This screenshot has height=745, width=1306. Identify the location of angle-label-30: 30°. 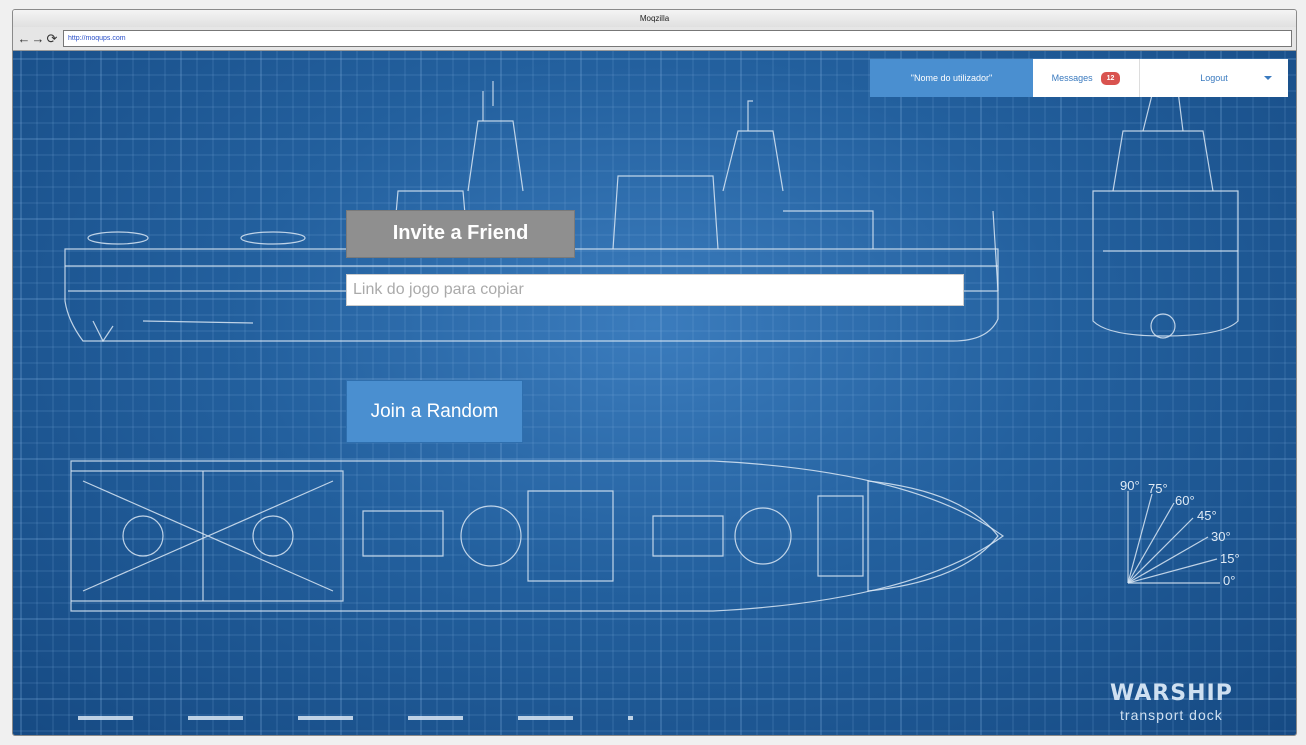
(1221, 536).